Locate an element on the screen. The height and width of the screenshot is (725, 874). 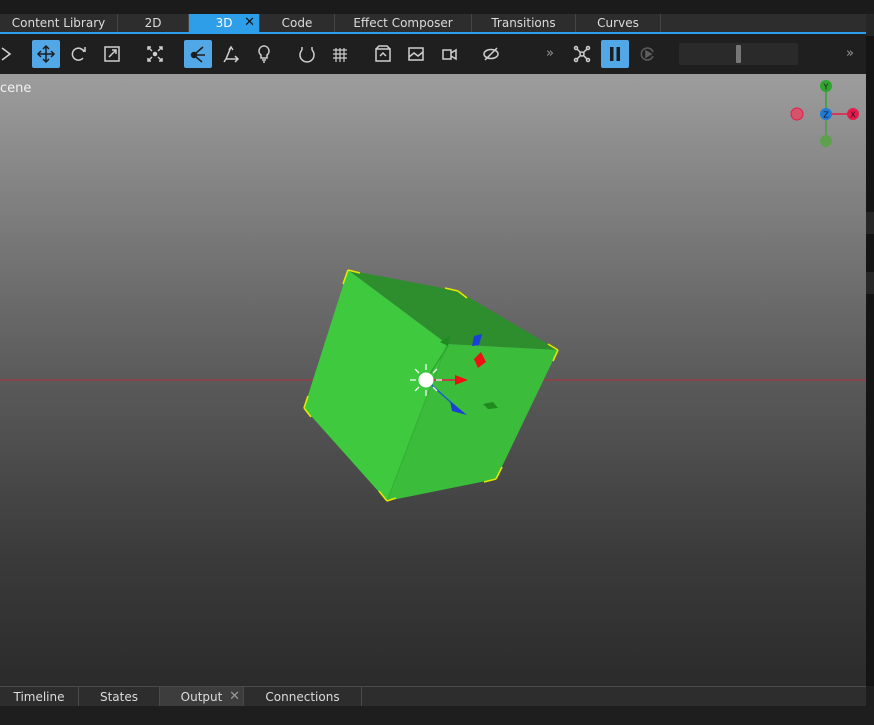
tab-output: Output ✕ is located at coordinates (202, 697).